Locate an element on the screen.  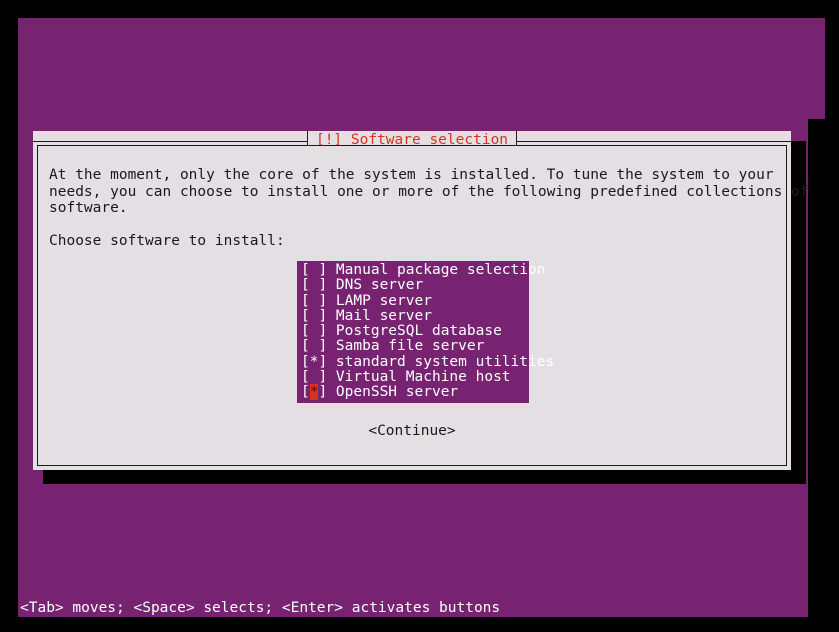
continue-button: <Continue> is located at coordinates (411, 431).